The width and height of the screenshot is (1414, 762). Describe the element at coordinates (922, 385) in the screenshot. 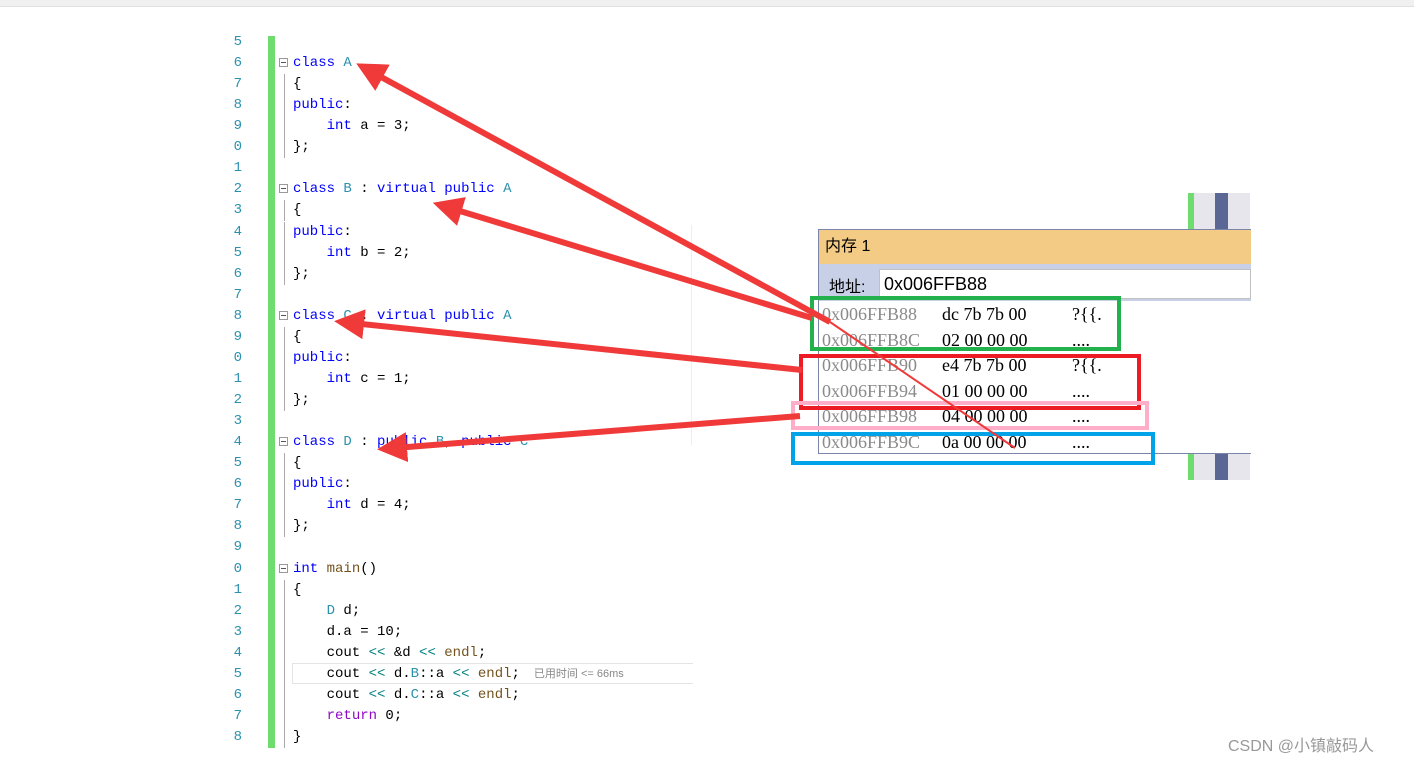

I see `arrow-thin-to-class-a` at that location.